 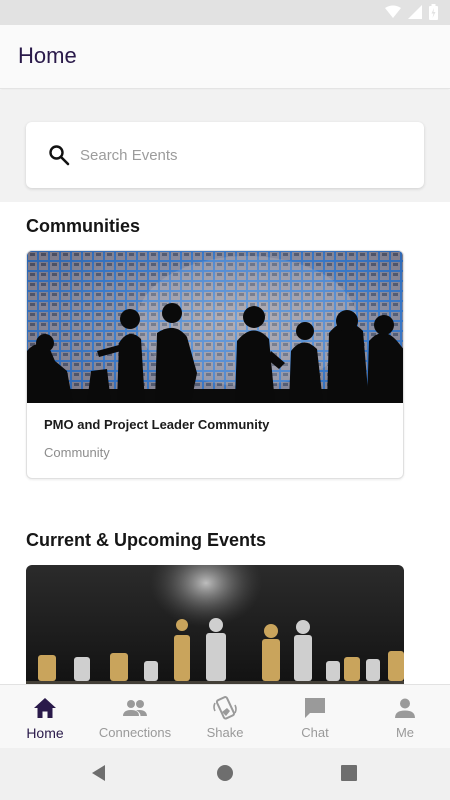 I want to click on back-icon, so click(x=99, y=773).